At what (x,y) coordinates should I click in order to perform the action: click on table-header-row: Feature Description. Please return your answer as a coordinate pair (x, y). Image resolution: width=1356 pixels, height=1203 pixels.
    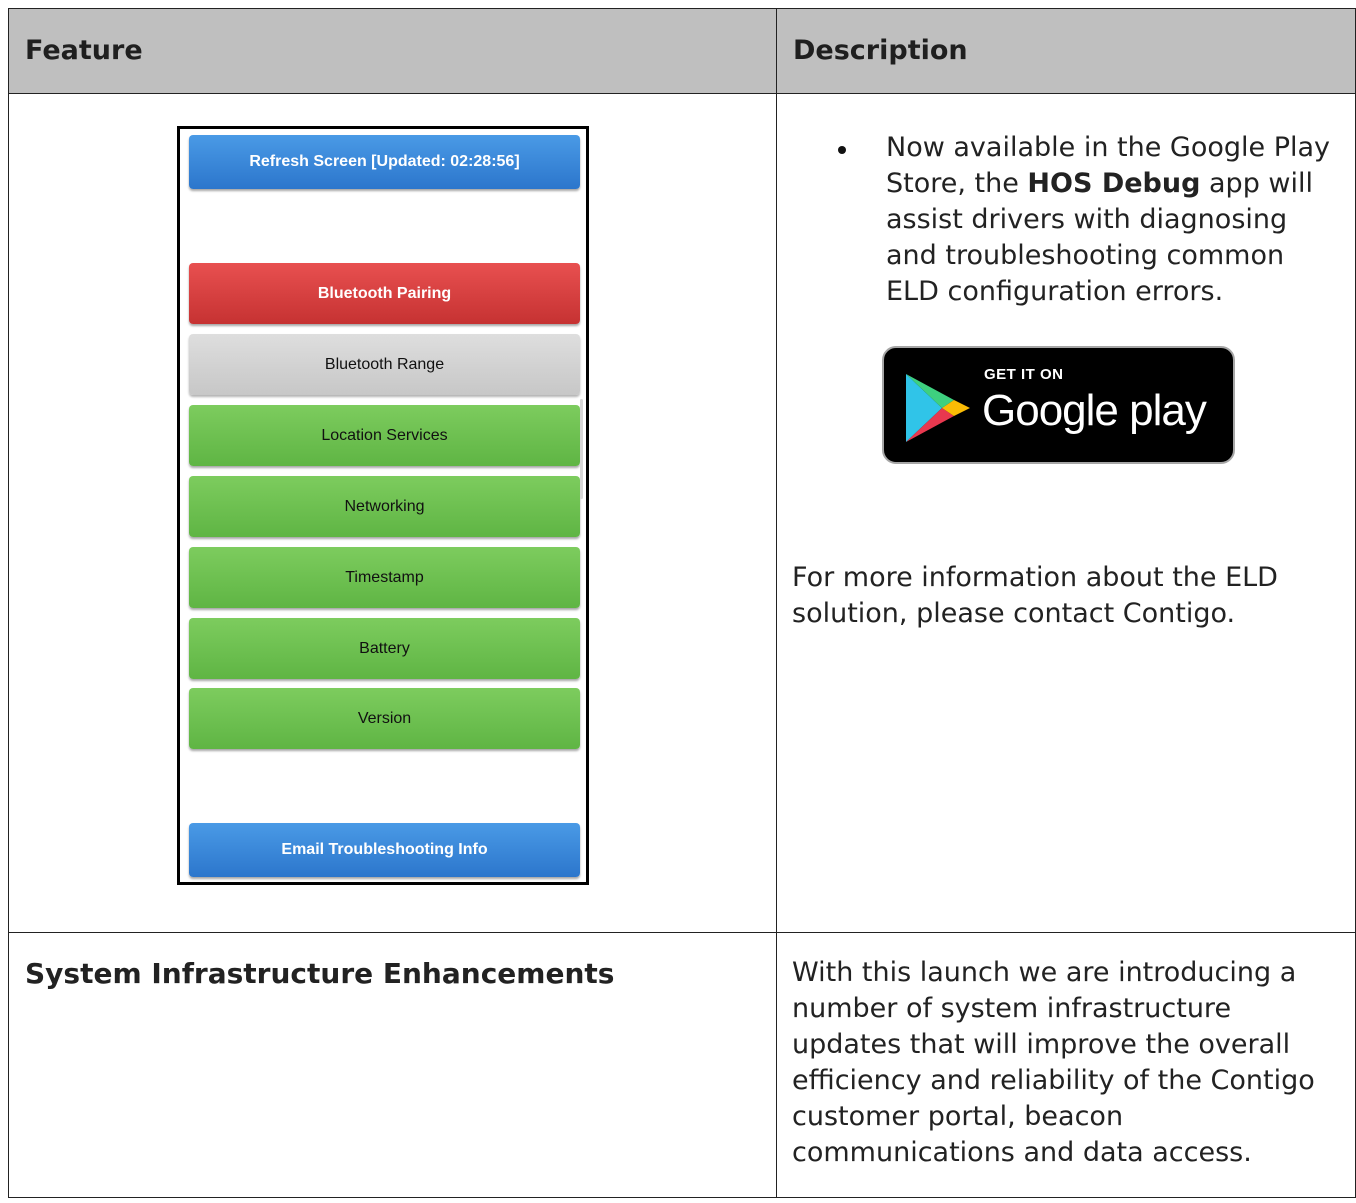
    Looking at the image, I should click on (682, 51).